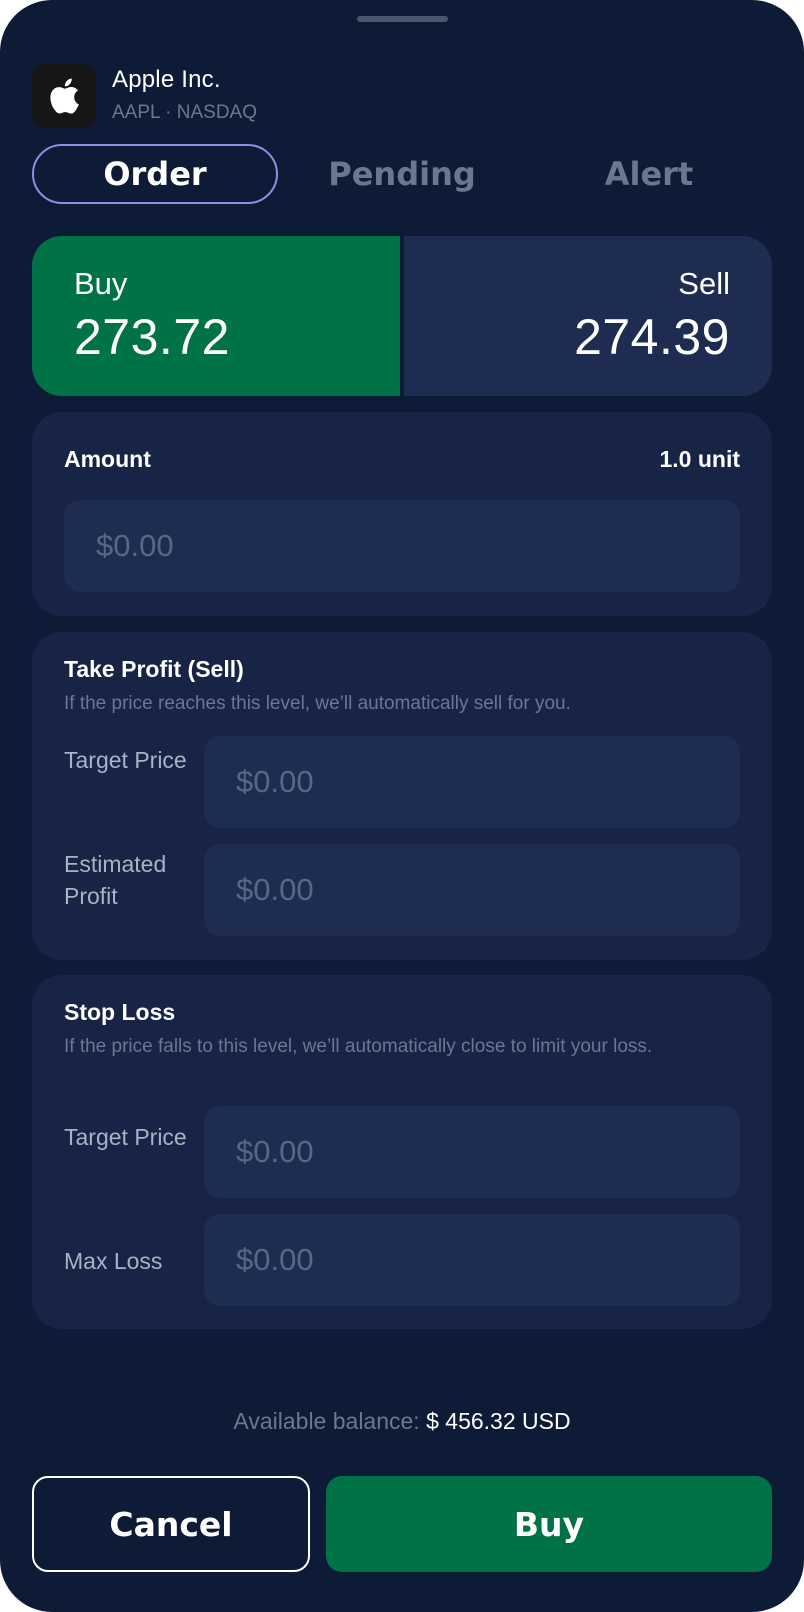 The height and width of the screenshot is (1612, 804). Describe the element at coordinates (125, 760) in the screenshot. I see `tp-target-price-label: Target Price` at that location.